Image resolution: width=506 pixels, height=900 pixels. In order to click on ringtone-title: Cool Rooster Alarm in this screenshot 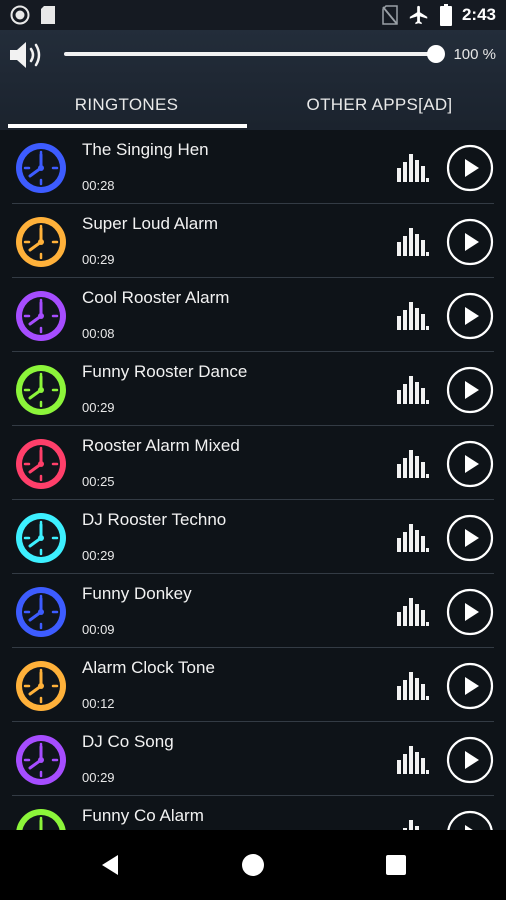, I will do `click(156, 297)`.